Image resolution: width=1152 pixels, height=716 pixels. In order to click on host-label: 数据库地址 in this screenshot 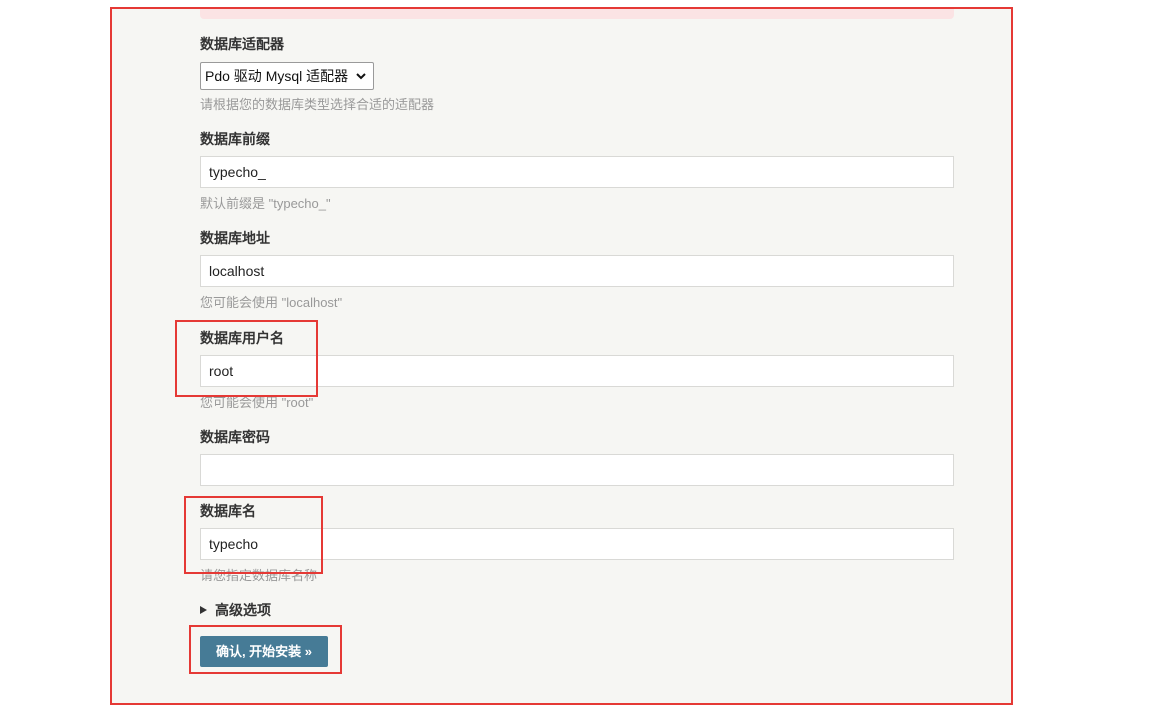, I will do `click(235, 238)`.